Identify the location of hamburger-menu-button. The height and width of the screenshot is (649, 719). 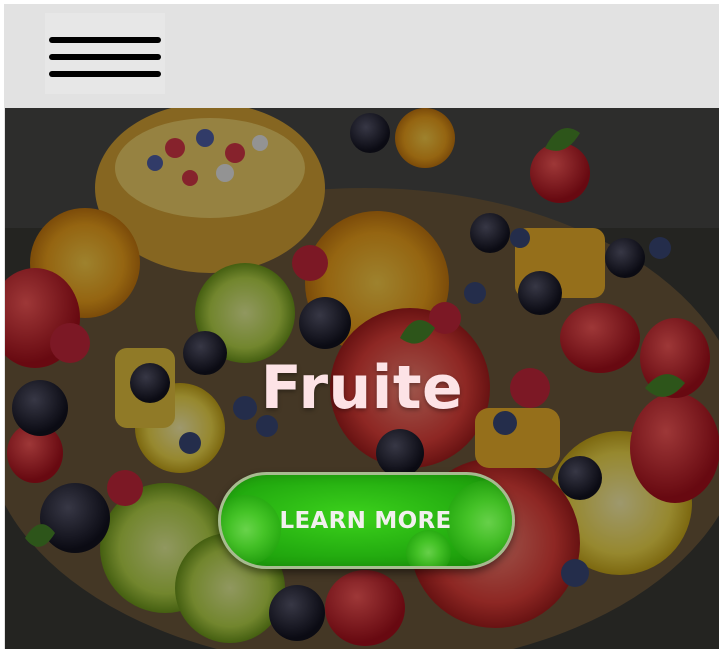
(105, 53).